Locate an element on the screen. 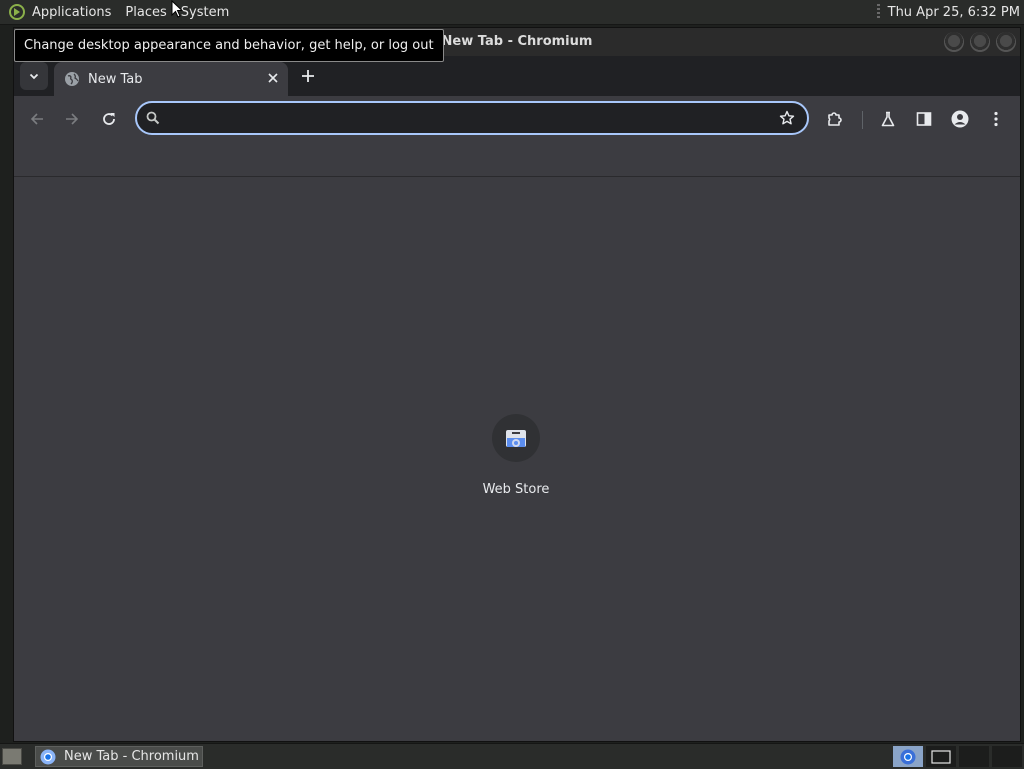 The image size is (1024, 769). side-panel-icon is located at coordinates (924, 119).